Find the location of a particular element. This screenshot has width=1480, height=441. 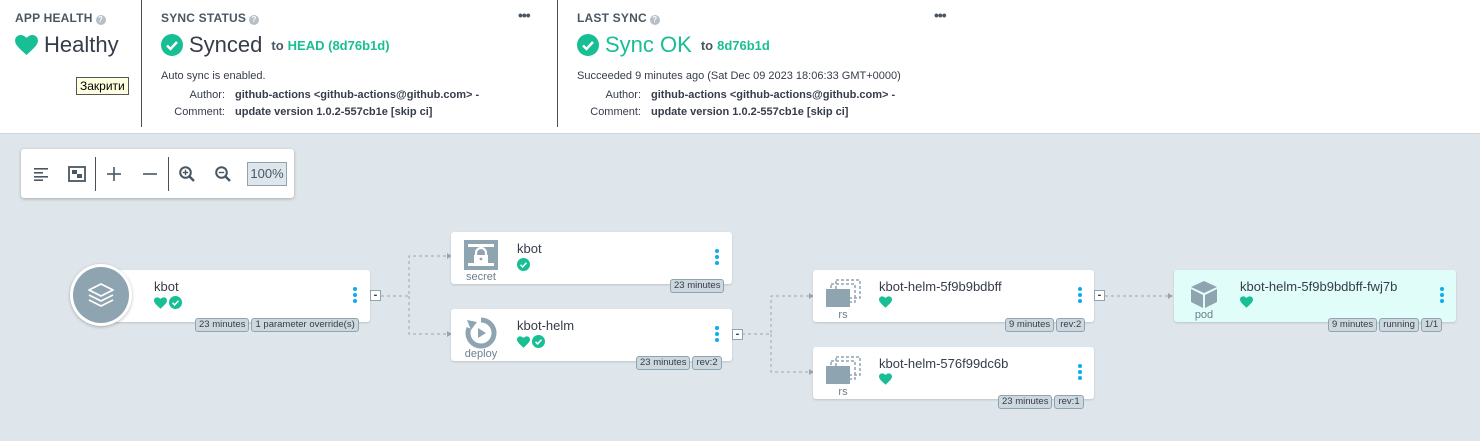

deploy-node-tags: 23 minutes rev:2 is located at coordinates (679, 363).